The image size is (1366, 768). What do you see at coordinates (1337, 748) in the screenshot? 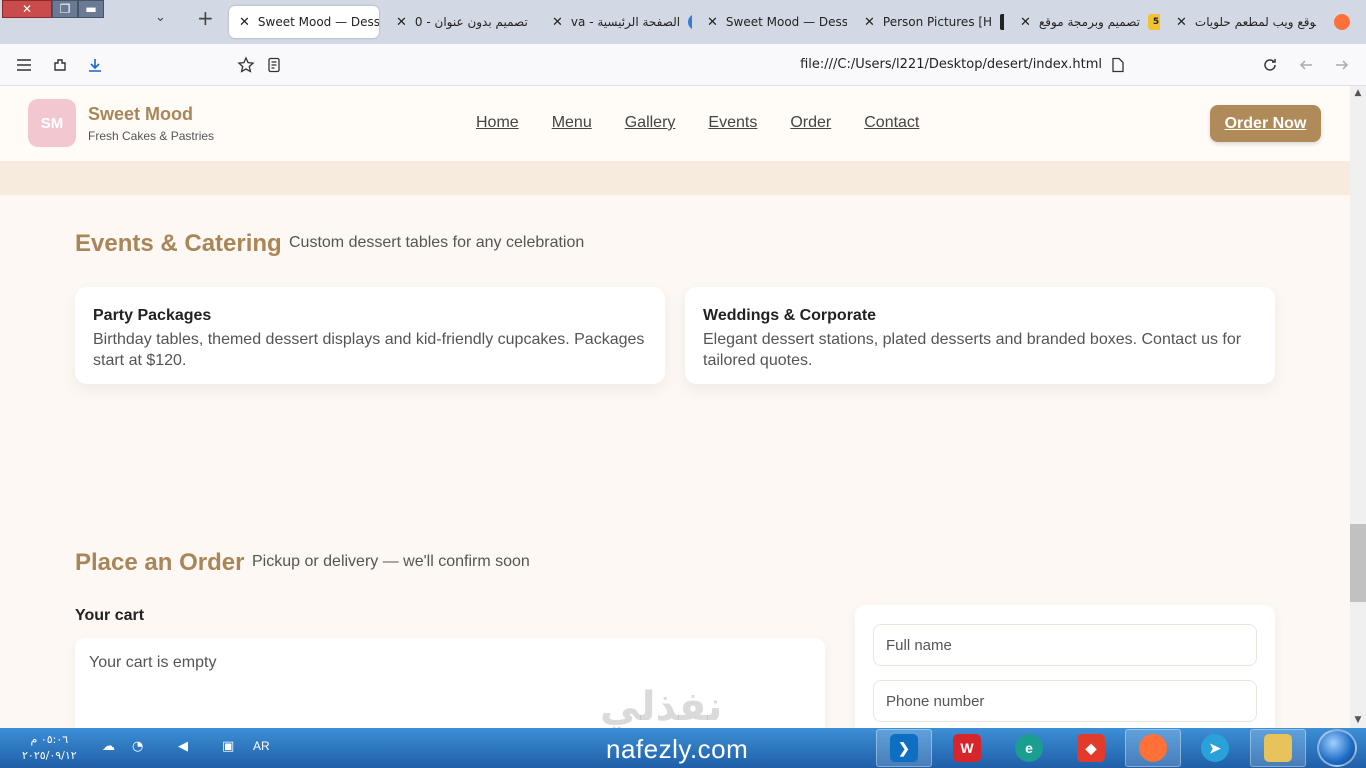
I see `start-button` at bounding box center [1337, 748].